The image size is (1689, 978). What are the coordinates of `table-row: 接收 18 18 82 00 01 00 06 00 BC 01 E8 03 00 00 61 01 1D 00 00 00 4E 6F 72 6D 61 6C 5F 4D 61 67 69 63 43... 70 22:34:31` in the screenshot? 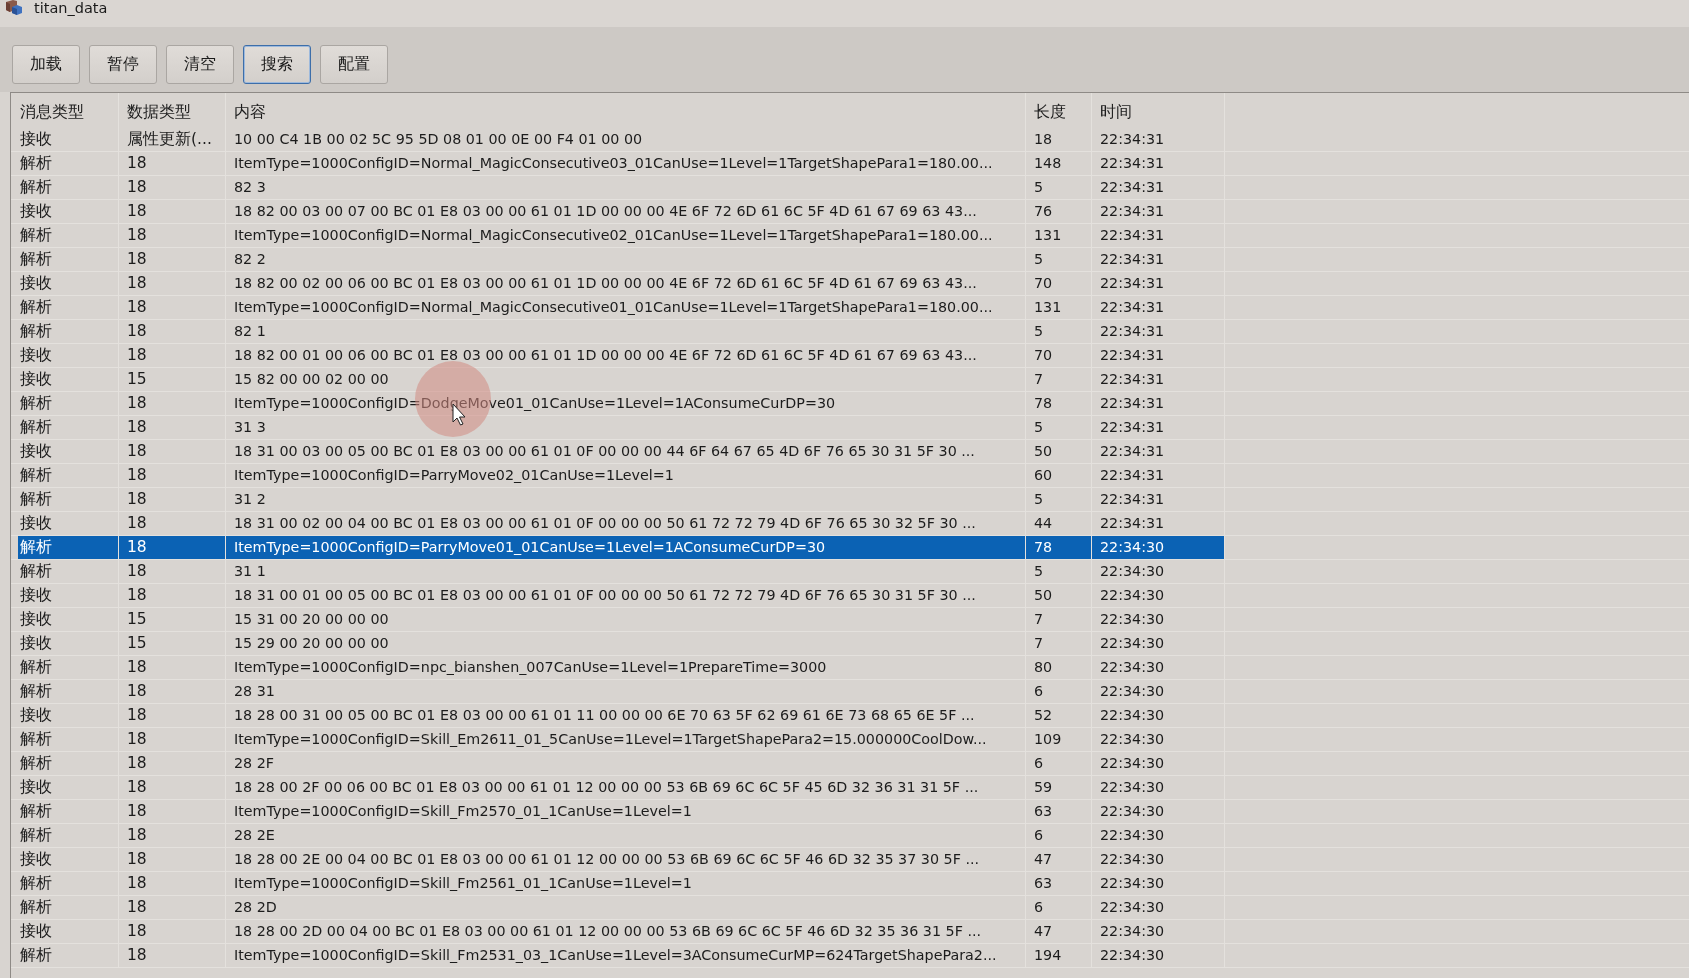 It's located at (621, 355).